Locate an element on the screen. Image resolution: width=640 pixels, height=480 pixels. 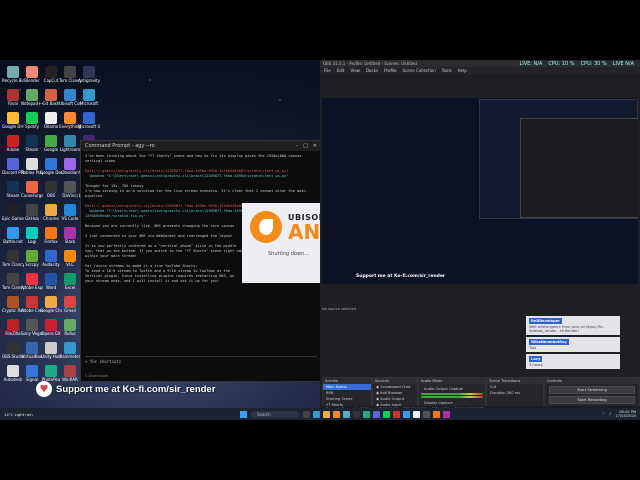
obs-menu-item: Tools is located at coordinates (447, 70).